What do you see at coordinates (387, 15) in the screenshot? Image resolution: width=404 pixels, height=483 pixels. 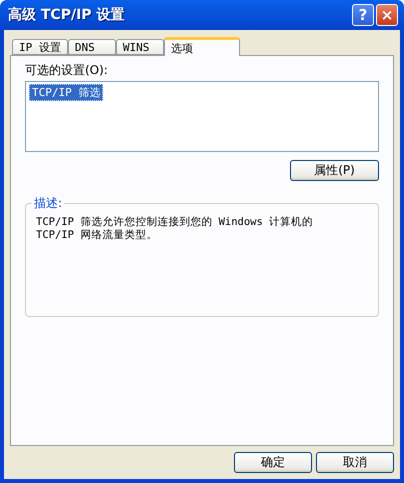 I see `close-button: ×` at bounding box center [387, 15].